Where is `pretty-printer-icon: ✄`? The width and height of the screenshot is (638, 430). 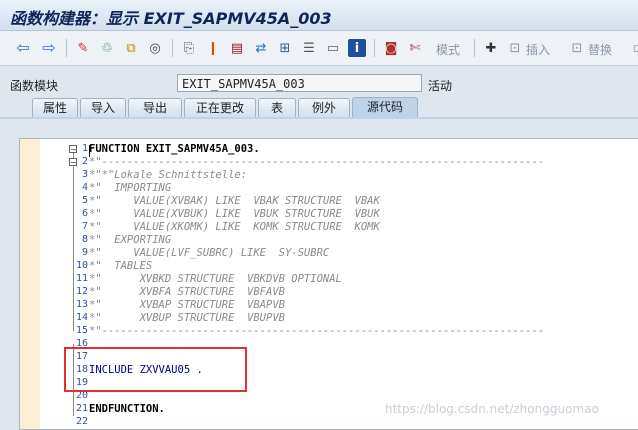
pretty-printer-icon: ✄ is located at coordinates (415, 48).